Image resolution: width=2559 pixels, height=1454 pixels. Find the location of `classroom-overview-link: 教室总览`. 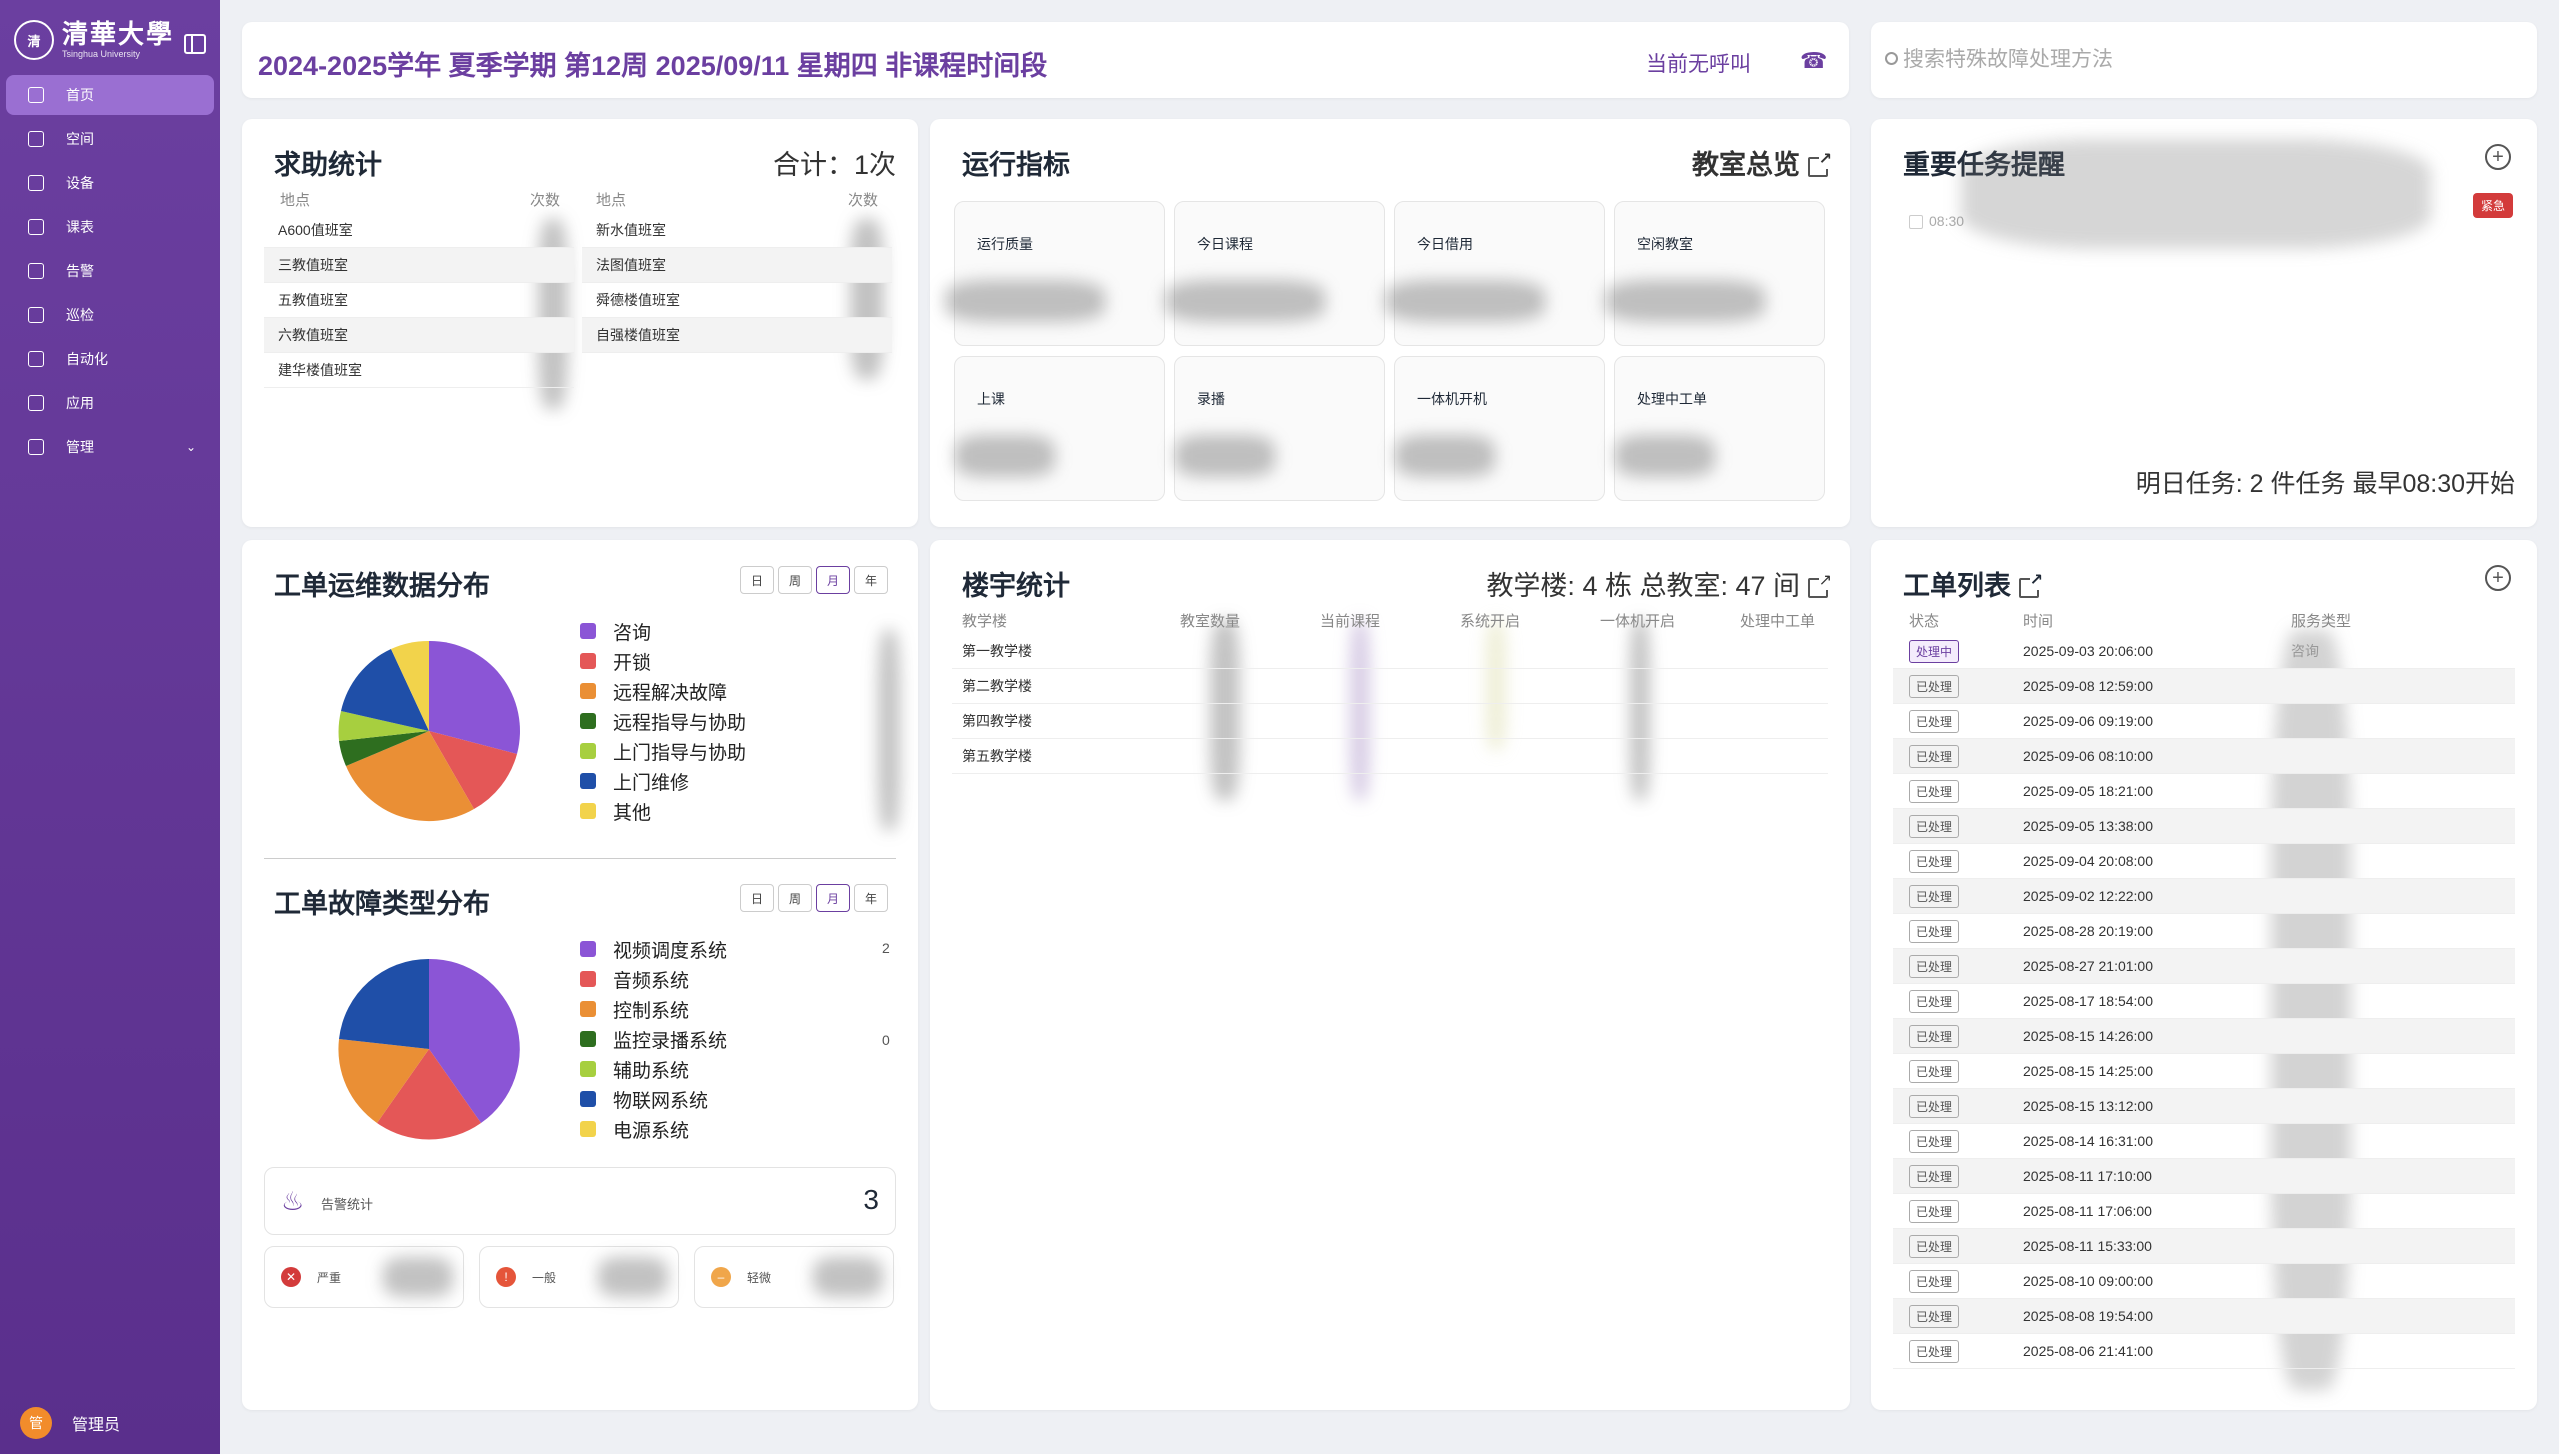

classroom-overview-link: 教室总览 is located at coordinates (1762, 162).